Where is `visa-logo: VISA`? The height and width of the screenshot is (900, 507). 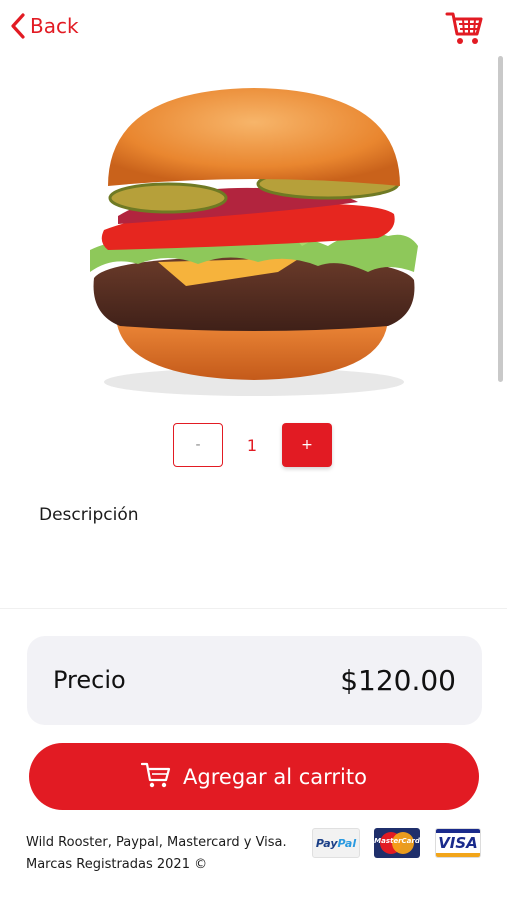 visa-logo: VISA is located at coordinates (458, 843).